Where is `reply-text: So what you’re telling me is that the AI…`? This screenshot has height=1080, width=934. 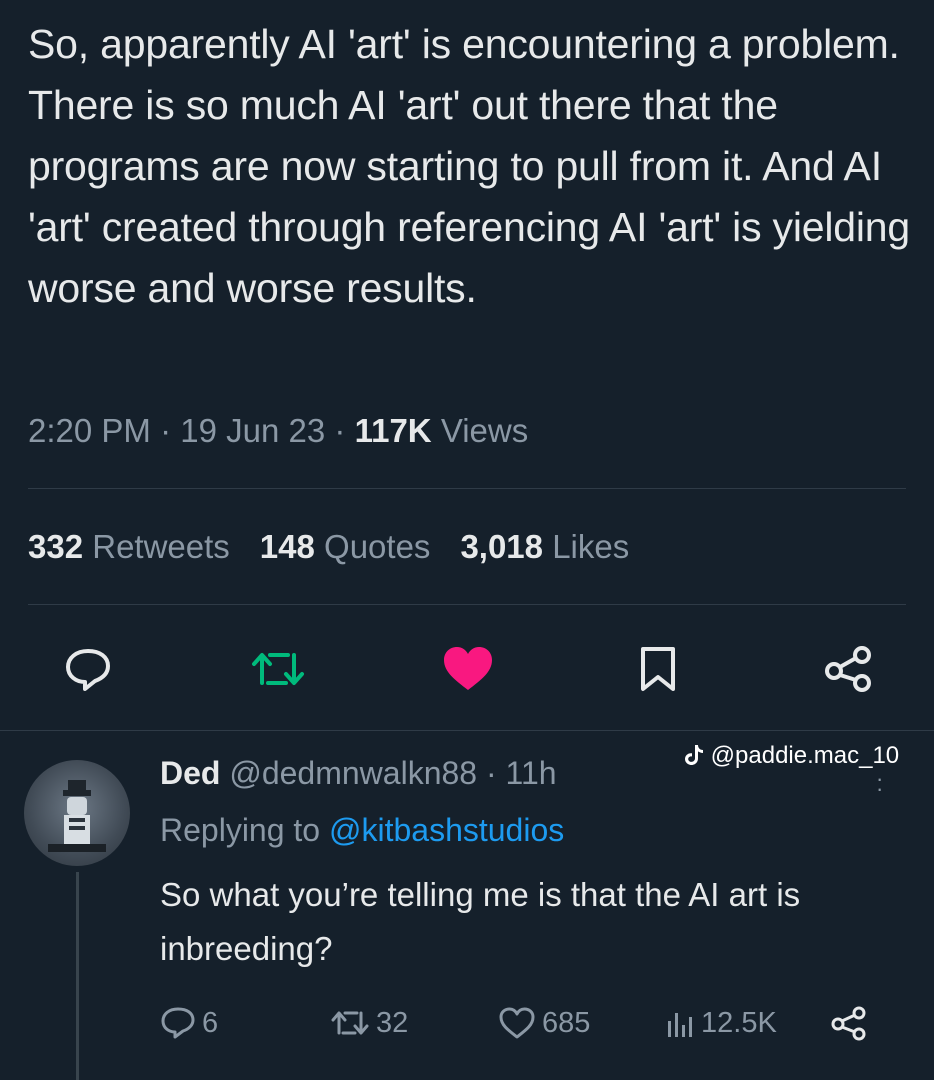
reply-text: So what you’re telling me is that the AI… is located at coordinates (480, 921).